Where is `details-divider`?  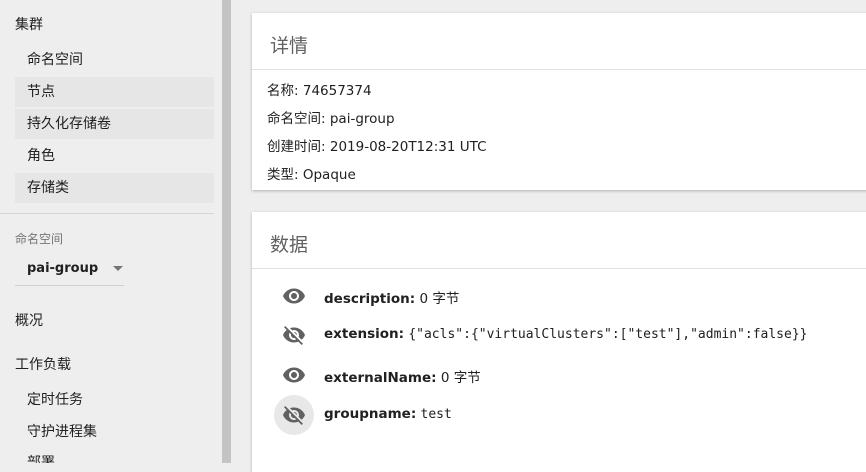
details-divider is located at coordinates (559, 69).